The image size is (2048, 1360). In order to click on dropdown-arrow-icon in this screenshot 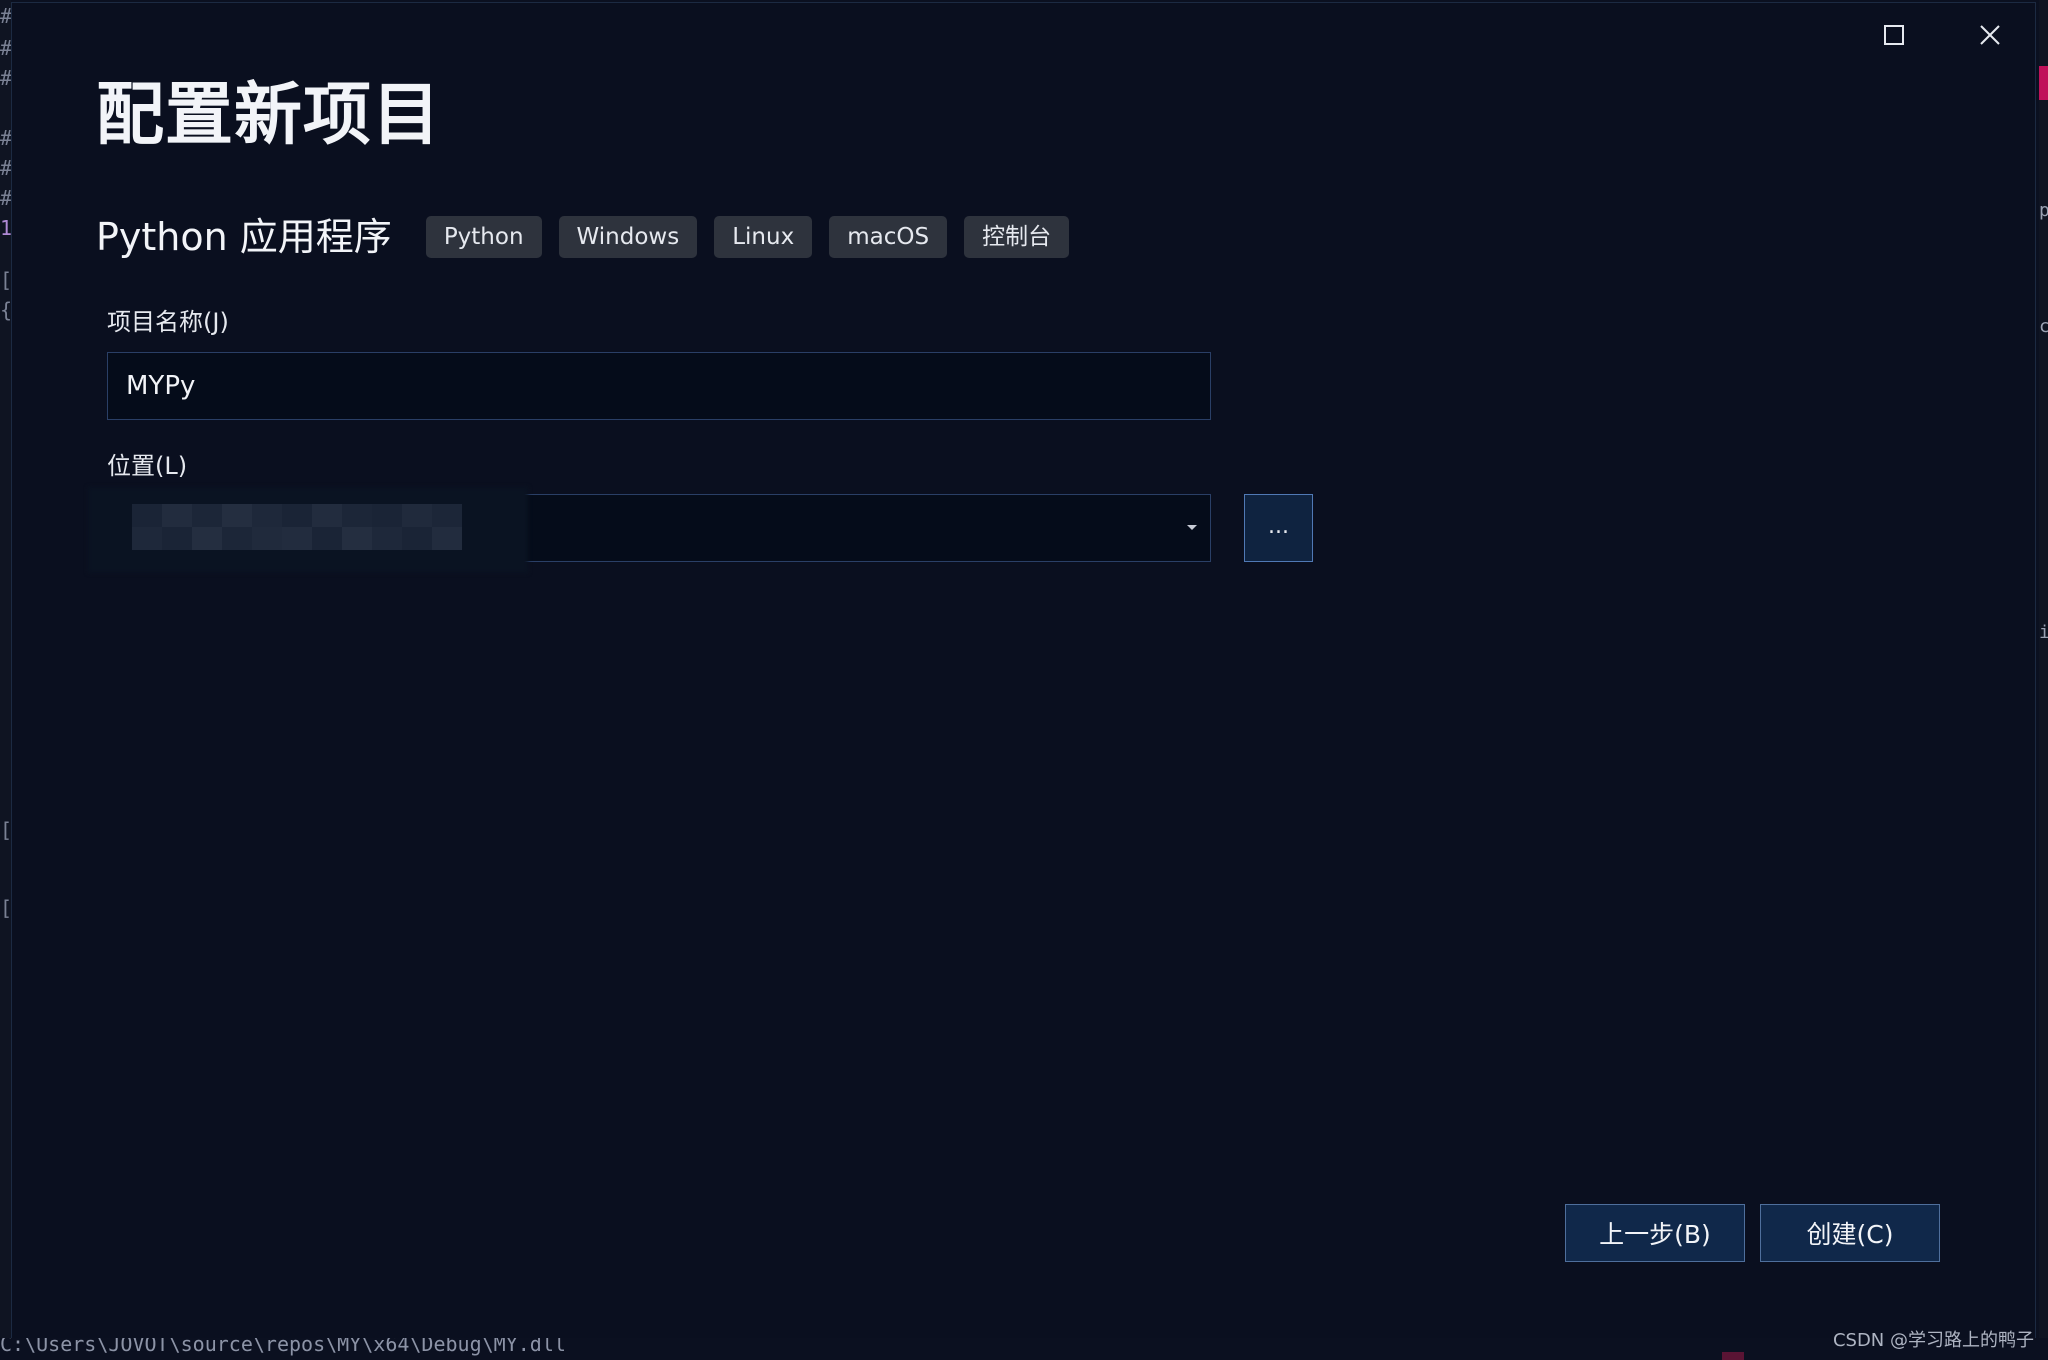, I will do `click(1192, 527)`.